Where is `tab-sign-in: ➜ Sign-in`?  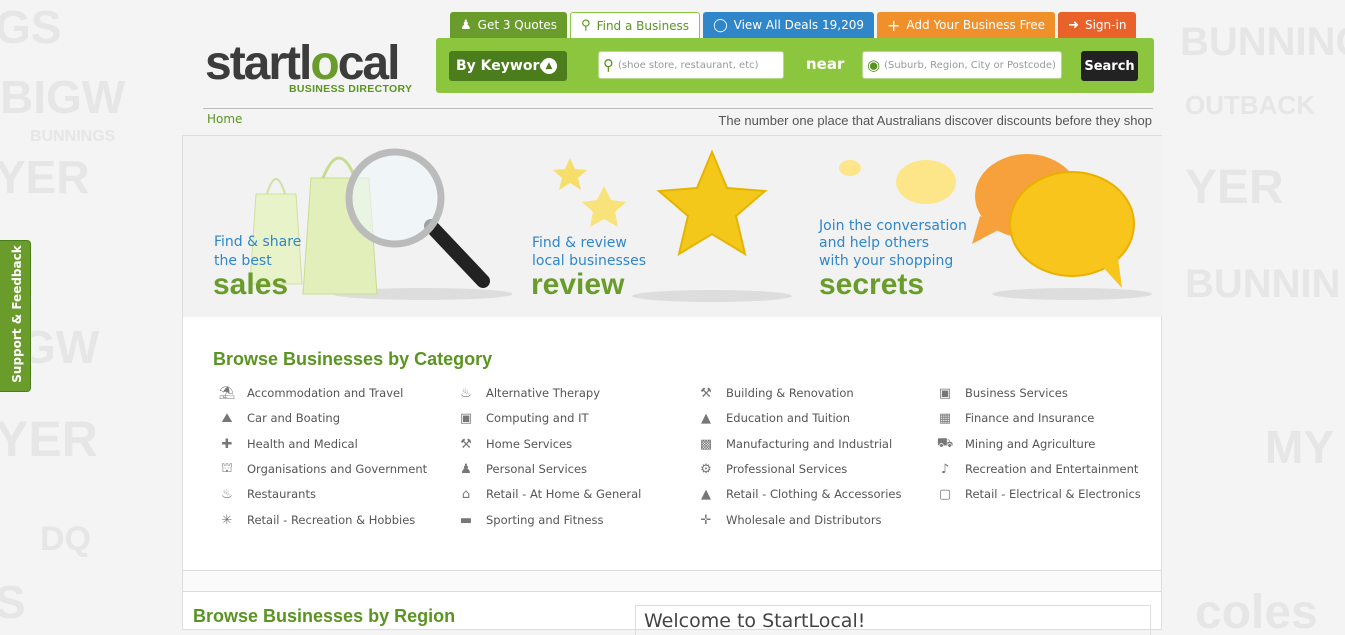 tab-sign-in: ➜ Sign-in is located at coordinates (1097, 25).